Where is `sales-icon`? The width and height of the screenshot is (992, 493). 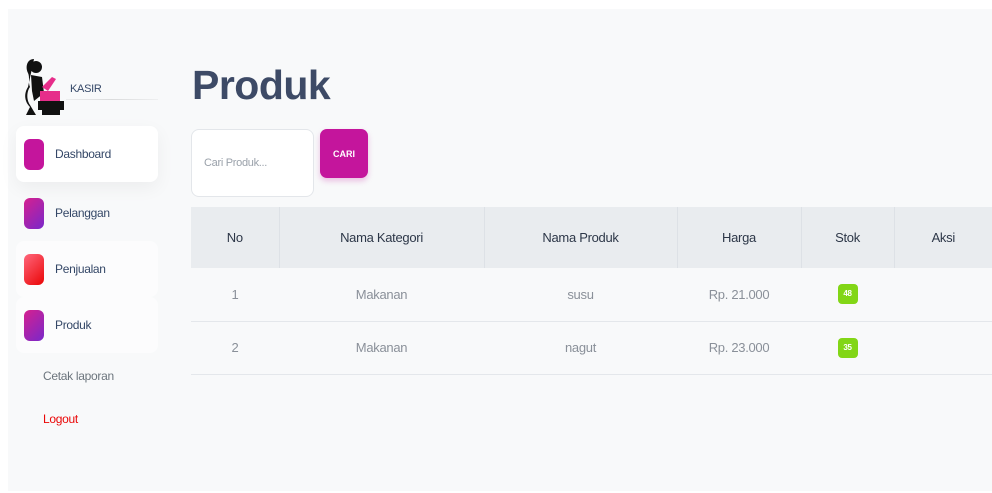 sales-icon is located at coordinates (34, 269).